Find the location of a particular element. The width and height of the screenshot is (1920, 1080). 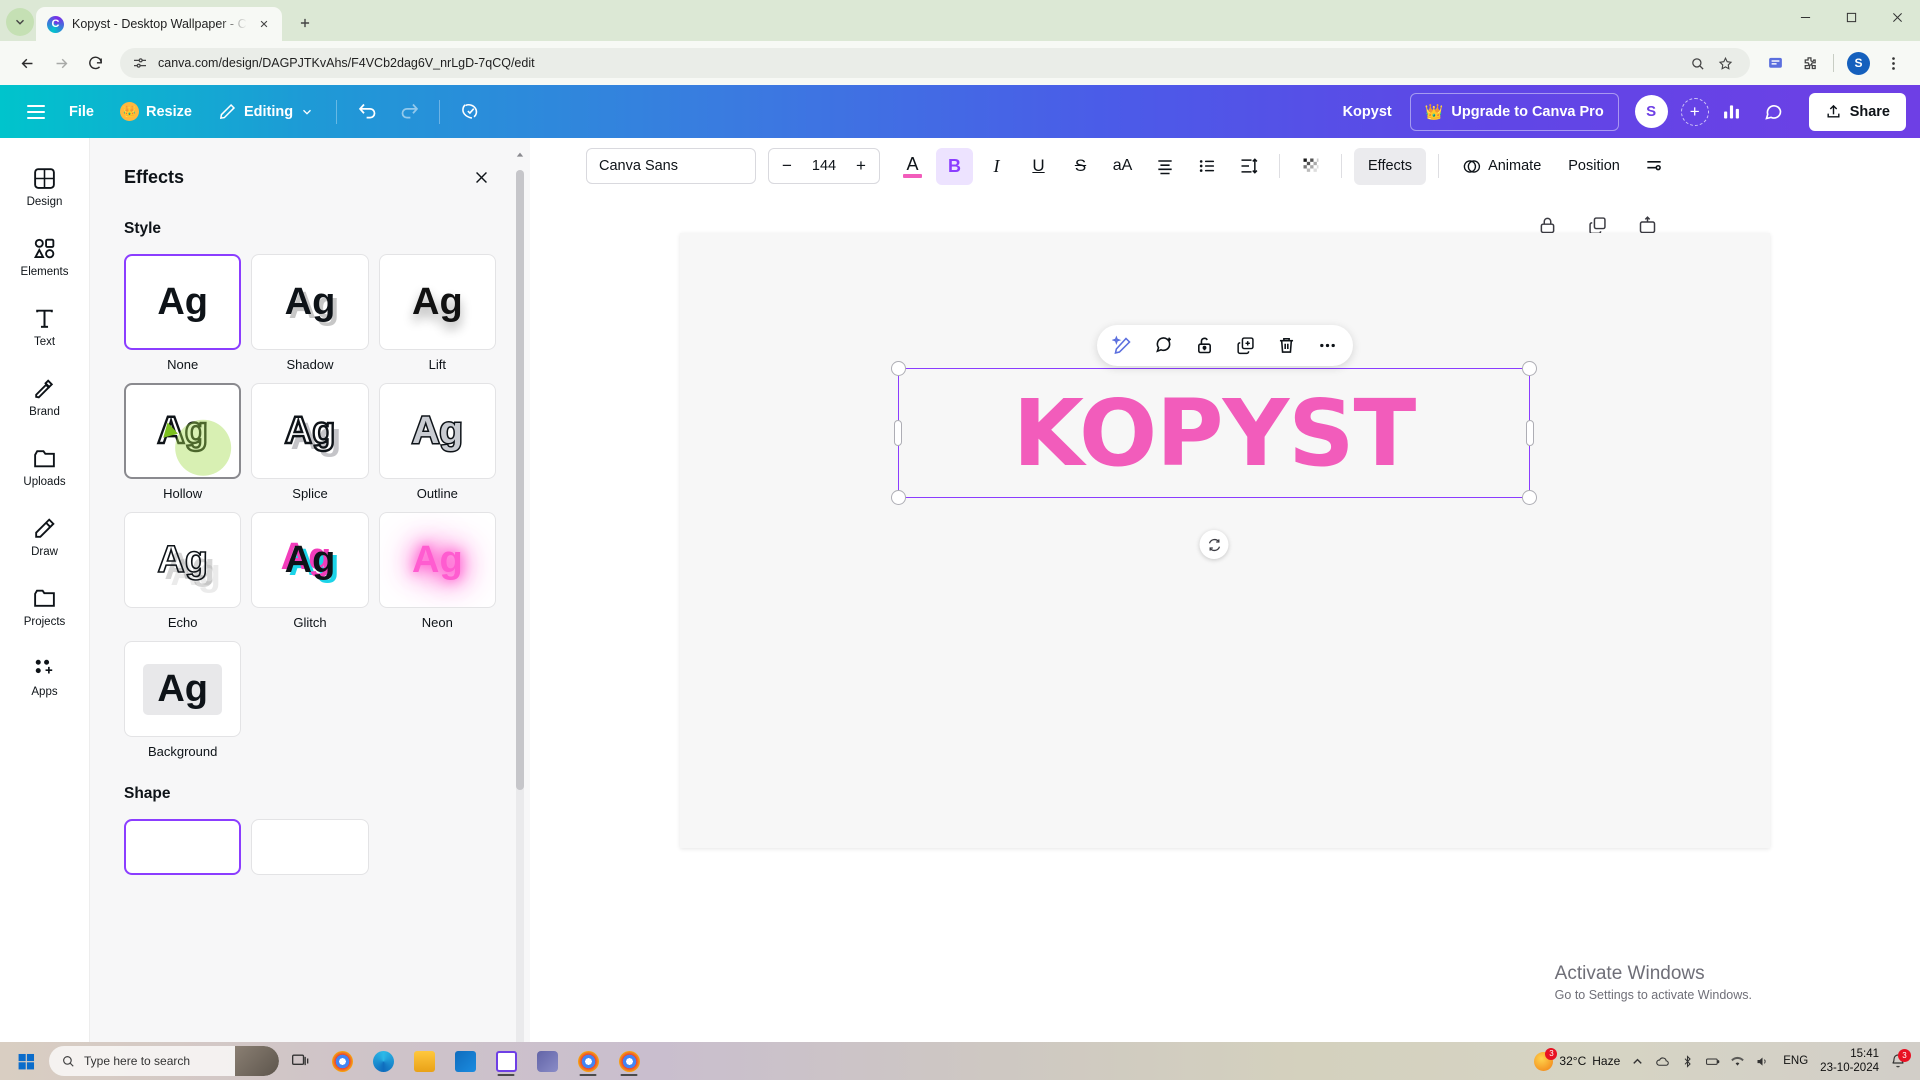

resize-handle-bottom-right is located at coordinates (1529, 497).